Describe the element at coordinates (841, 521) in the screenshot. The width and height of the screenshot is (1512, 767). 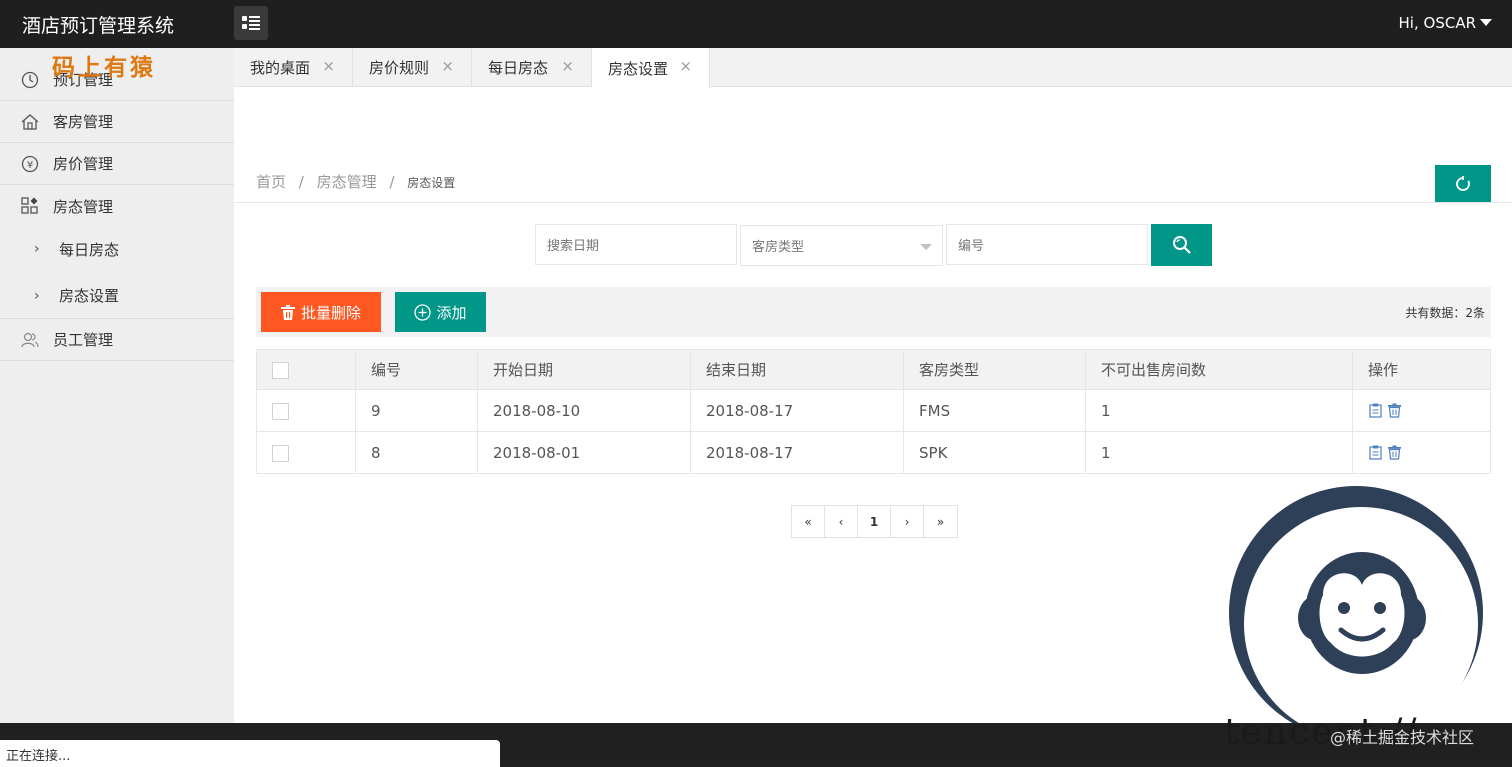
I see `page-prev-button: ‹` at that location.